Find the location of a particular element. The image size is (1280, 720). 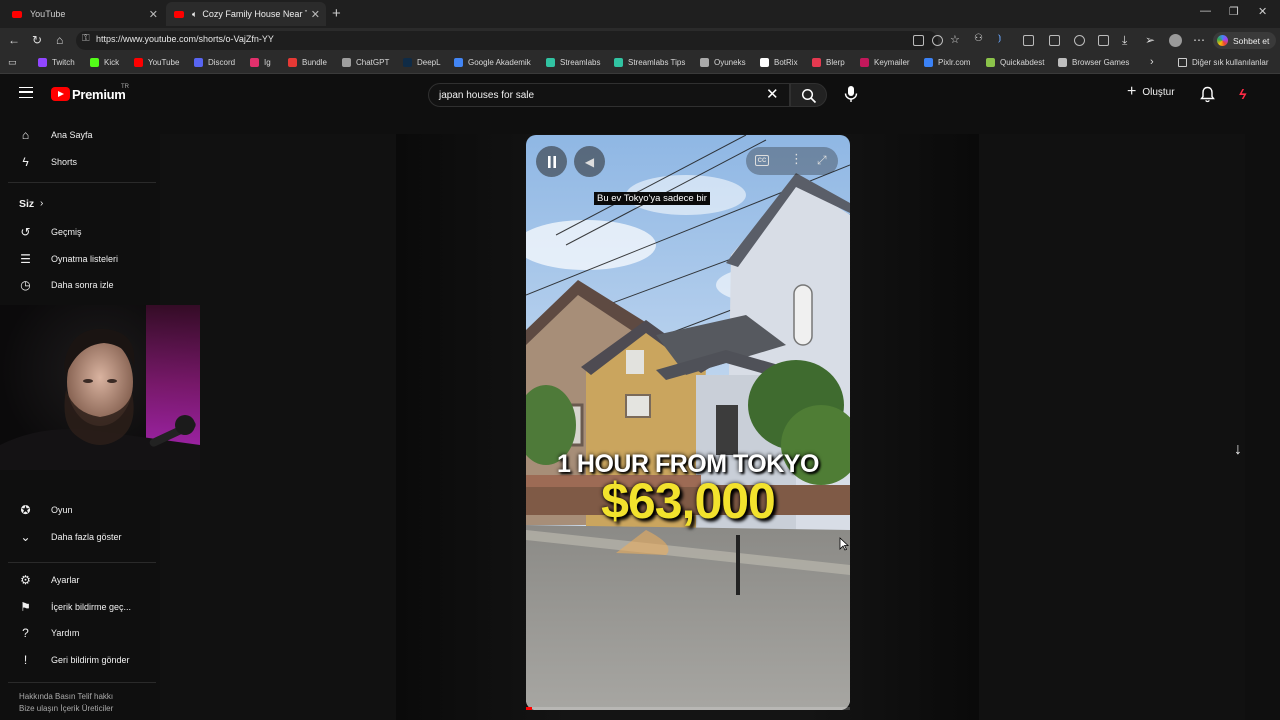

bookmark-item: Quickabdest is located at coordinates (1015, 62).